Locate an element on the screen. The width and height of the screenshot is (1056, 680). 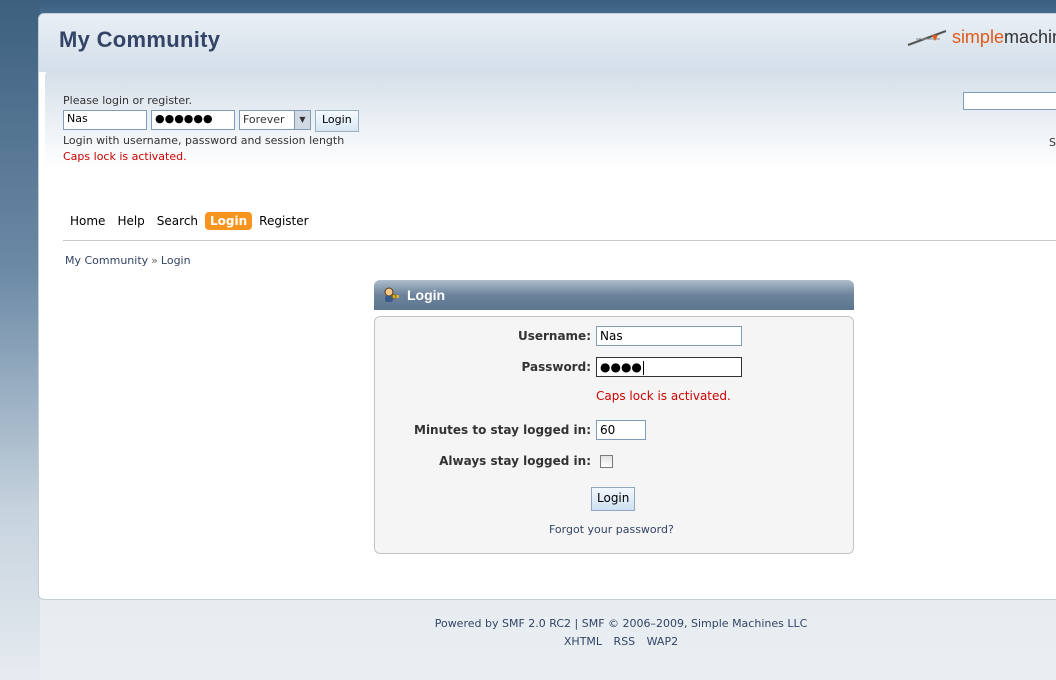
header: My Community simplemachines is located at coordinates (547, 43).